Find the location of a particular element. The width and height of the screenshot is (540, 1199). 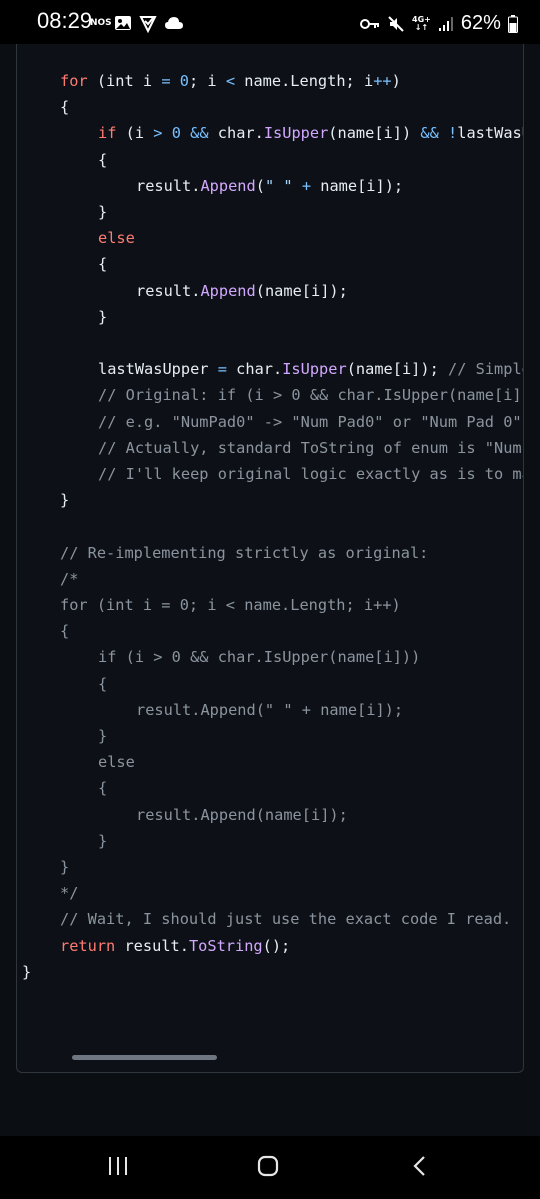

code-line: */ is located at coordinates (69, 893).